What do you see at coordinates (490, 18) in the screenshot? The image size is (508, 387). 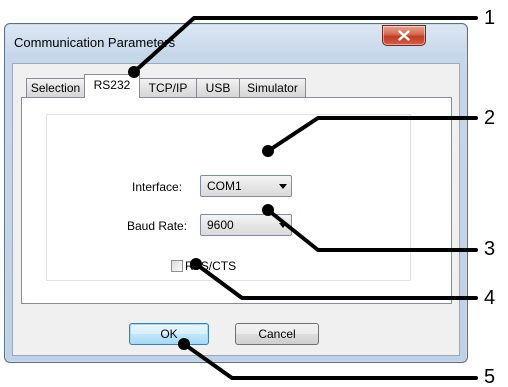 I see `callout-number-1: 1` at bounding box center [490, 18].